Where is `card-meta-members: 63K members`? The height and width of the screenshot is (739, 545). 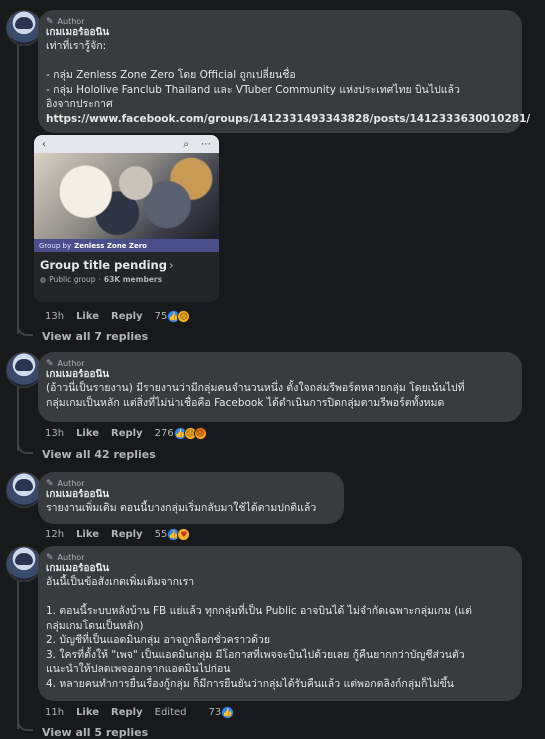
card-meta-members: 63K members is located at coordinates (133, 279).